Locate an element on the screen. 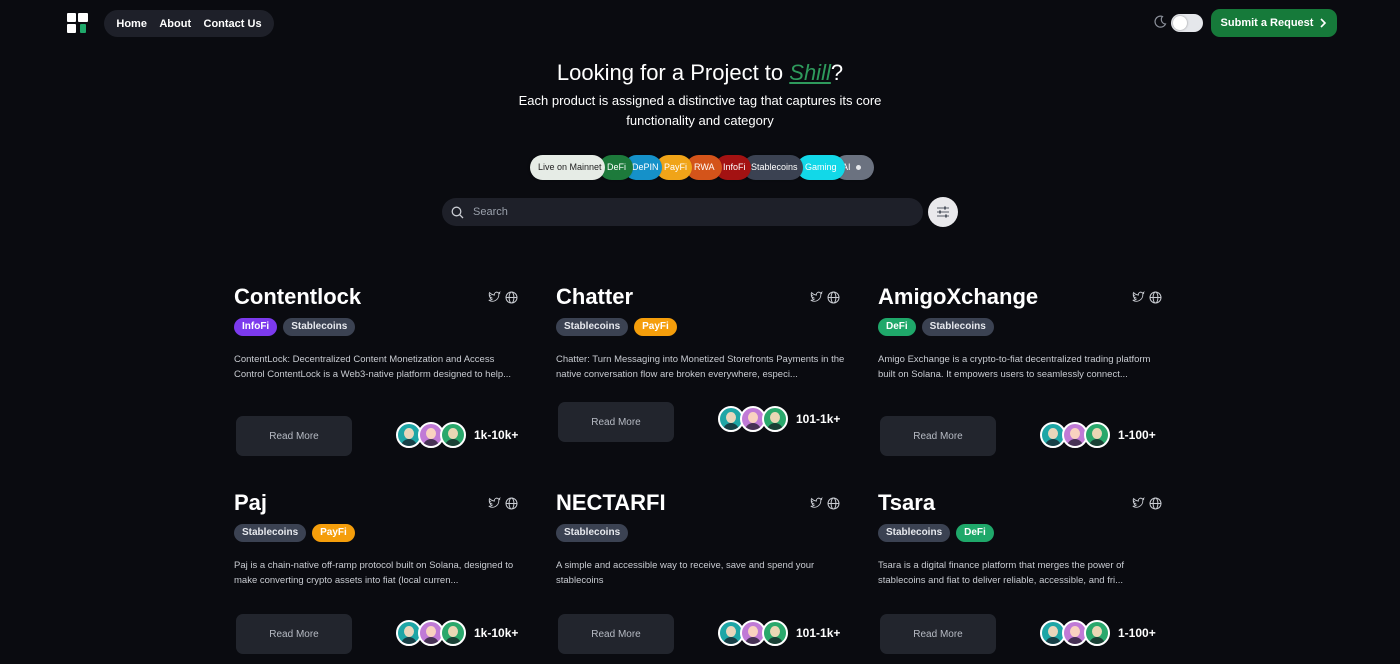 Image resolution: width=1400 pixels, height=664 pixels. project-tags: Stablecoins is located at coordinates (592, 533).